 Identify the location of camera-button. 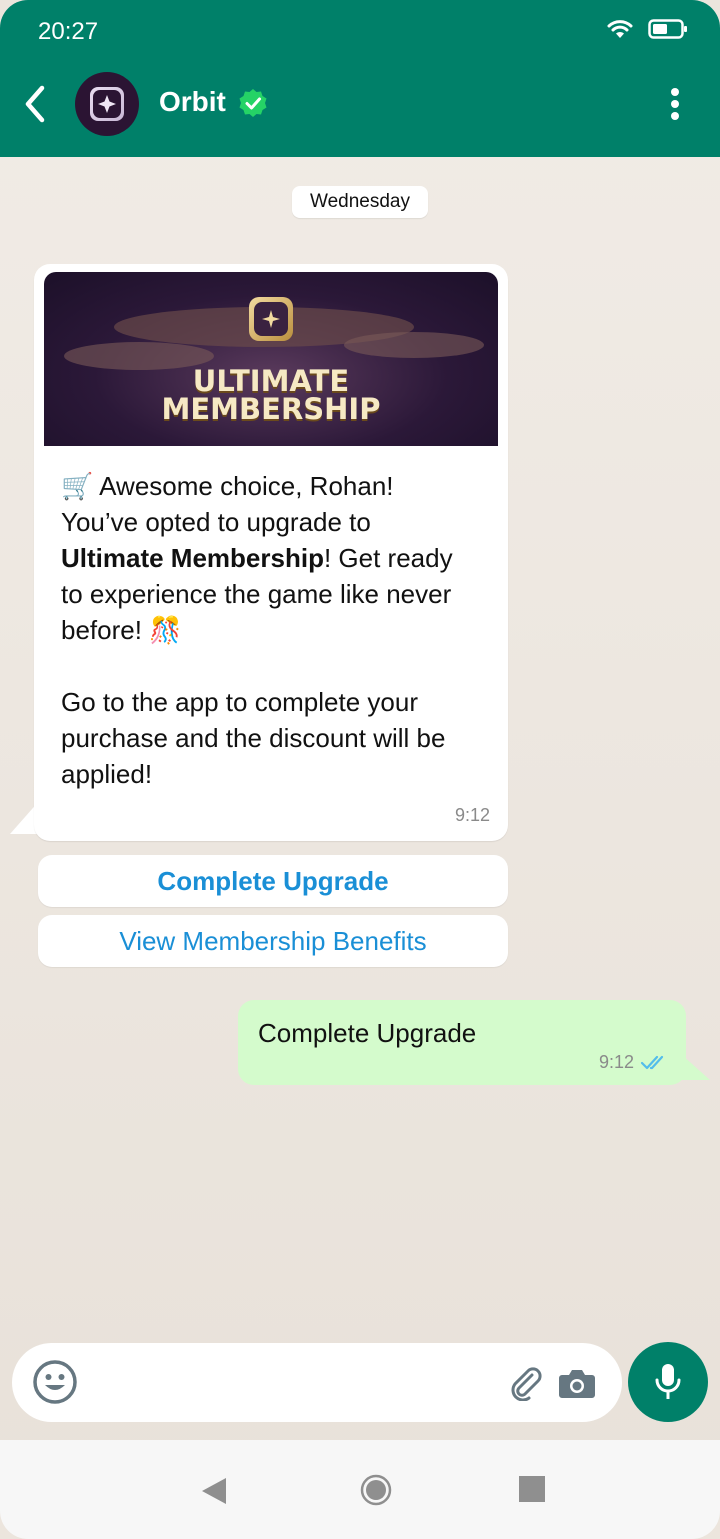
(577, 1383).